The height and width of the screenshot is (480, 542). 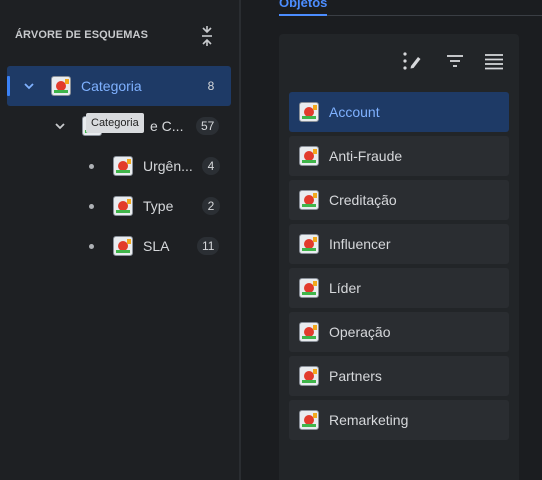 I want to click on tooltip: Categoria, so click(x=115, y=123).